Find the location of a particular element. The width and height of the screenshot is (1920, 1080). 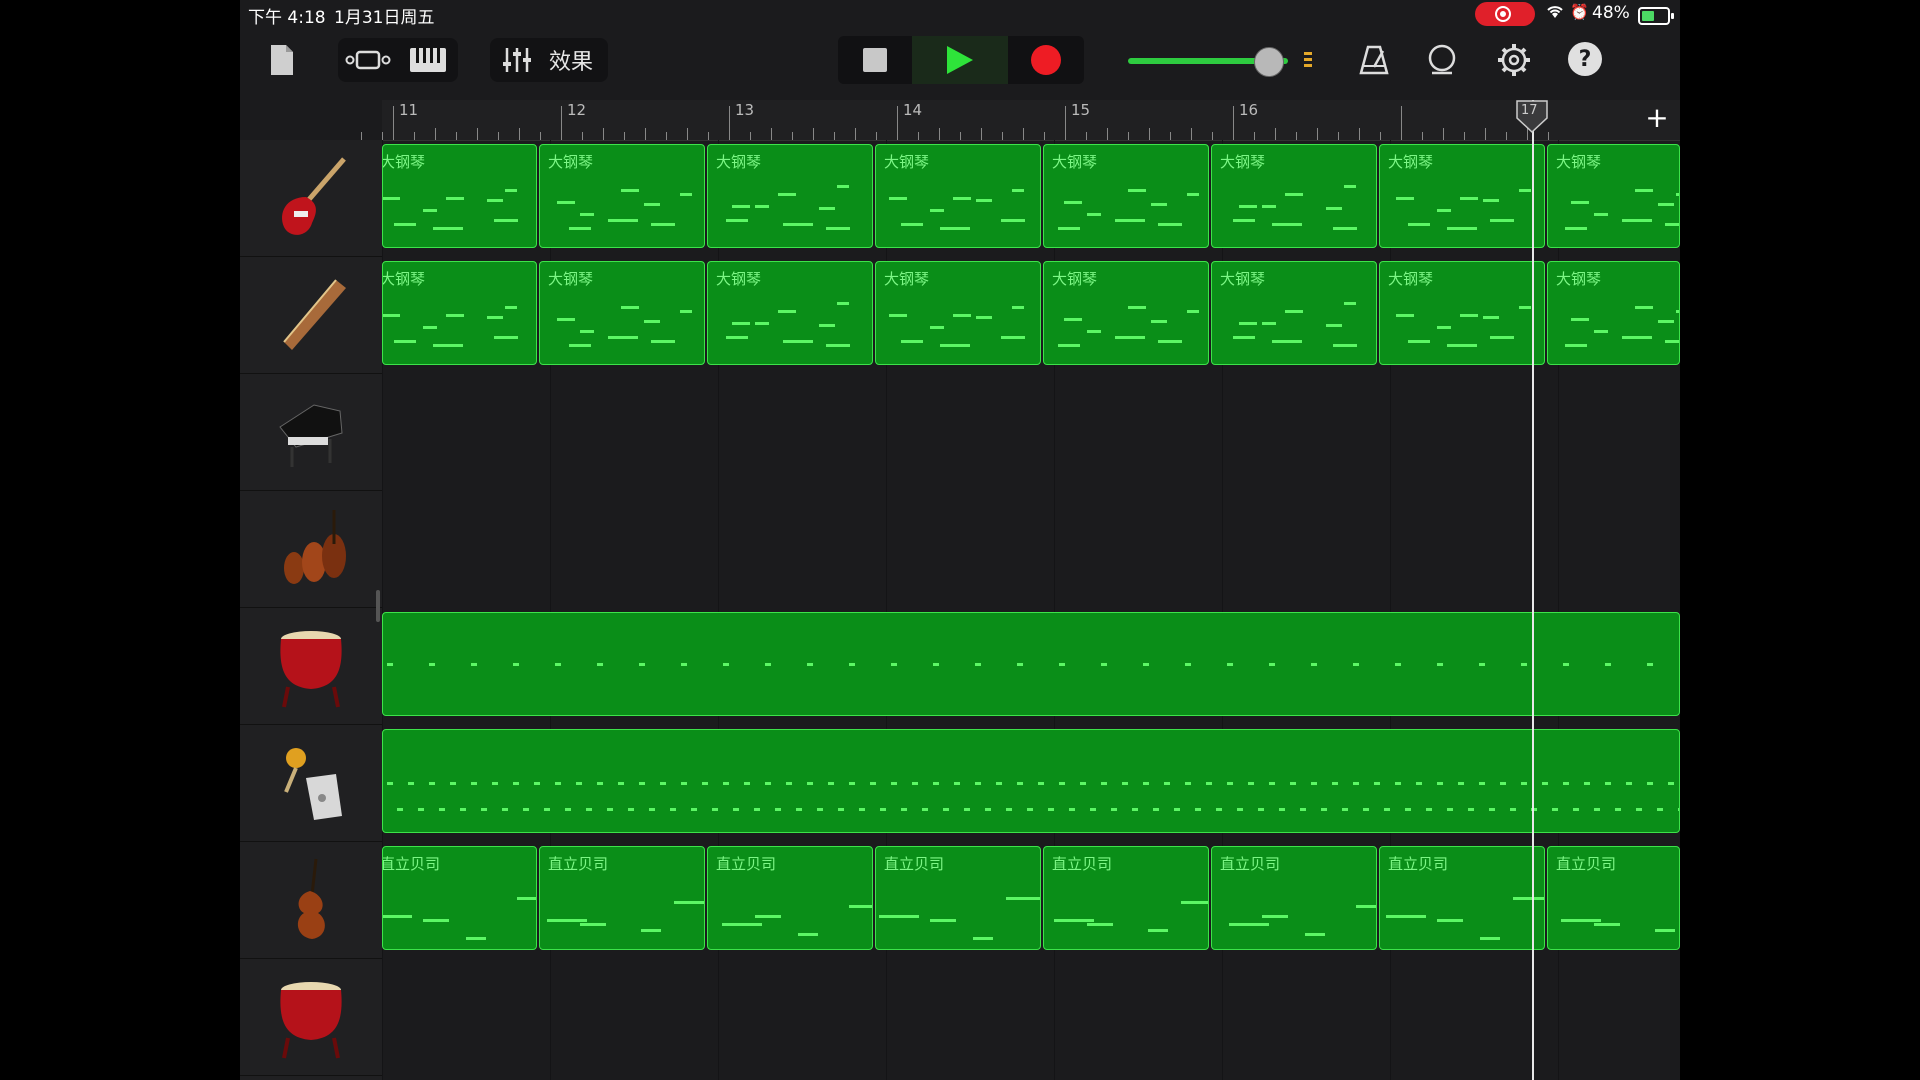

effects-button: 效果 is located at coordinates (571, 60).